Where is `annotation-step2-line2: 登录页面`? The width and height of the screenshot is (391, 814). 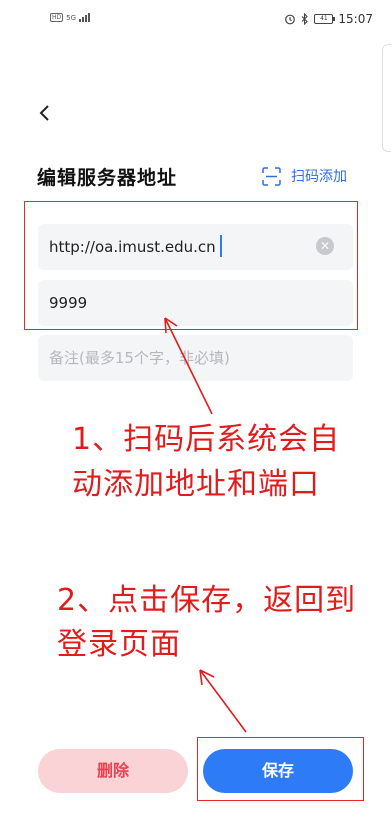
annotation-step2-line2: 登录页面 is located at coordinates (119, 644).